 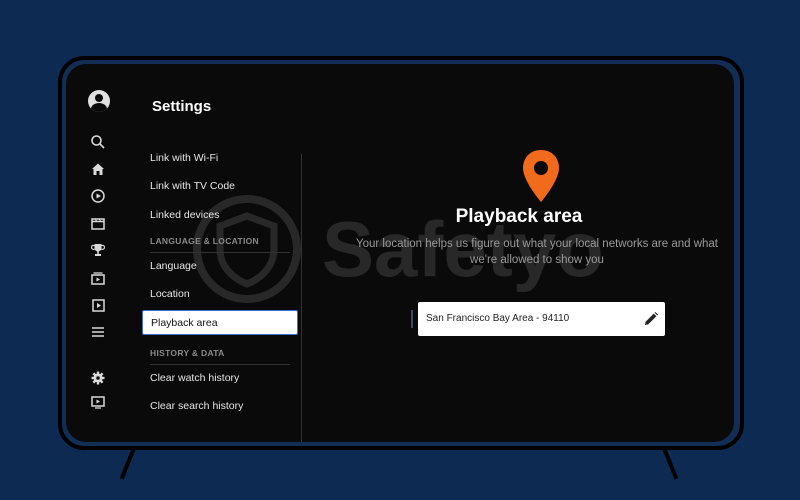 I want to click on section-header-language-location: LANGUAGE & LOCATION, so click(x=220, y=244).